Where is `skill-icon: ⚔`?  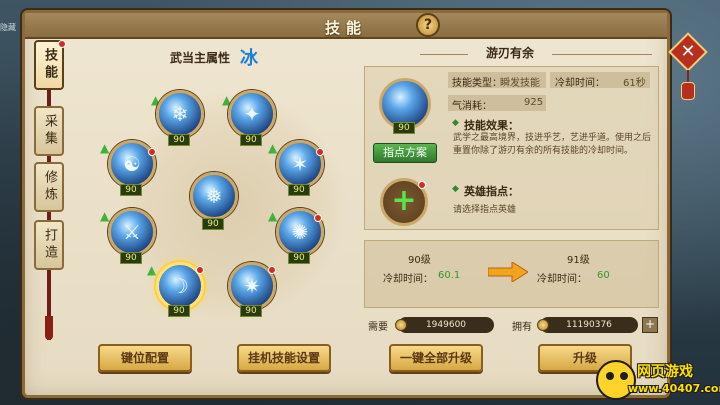
skill-icon: ⚔ is located at coordinates (132, 232).